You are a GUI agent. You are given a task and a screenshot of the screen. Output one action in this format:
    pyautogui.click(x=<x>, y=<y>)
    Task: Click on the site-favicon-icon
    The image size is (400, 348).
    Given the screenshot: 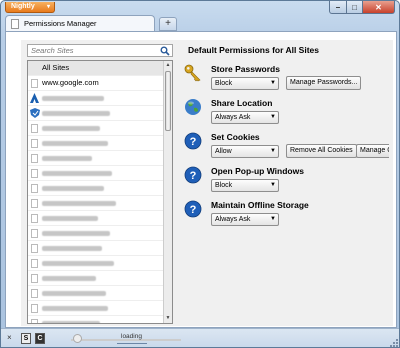 What is the action you would take?
    pyautogui.click(x=34, y=98)
    